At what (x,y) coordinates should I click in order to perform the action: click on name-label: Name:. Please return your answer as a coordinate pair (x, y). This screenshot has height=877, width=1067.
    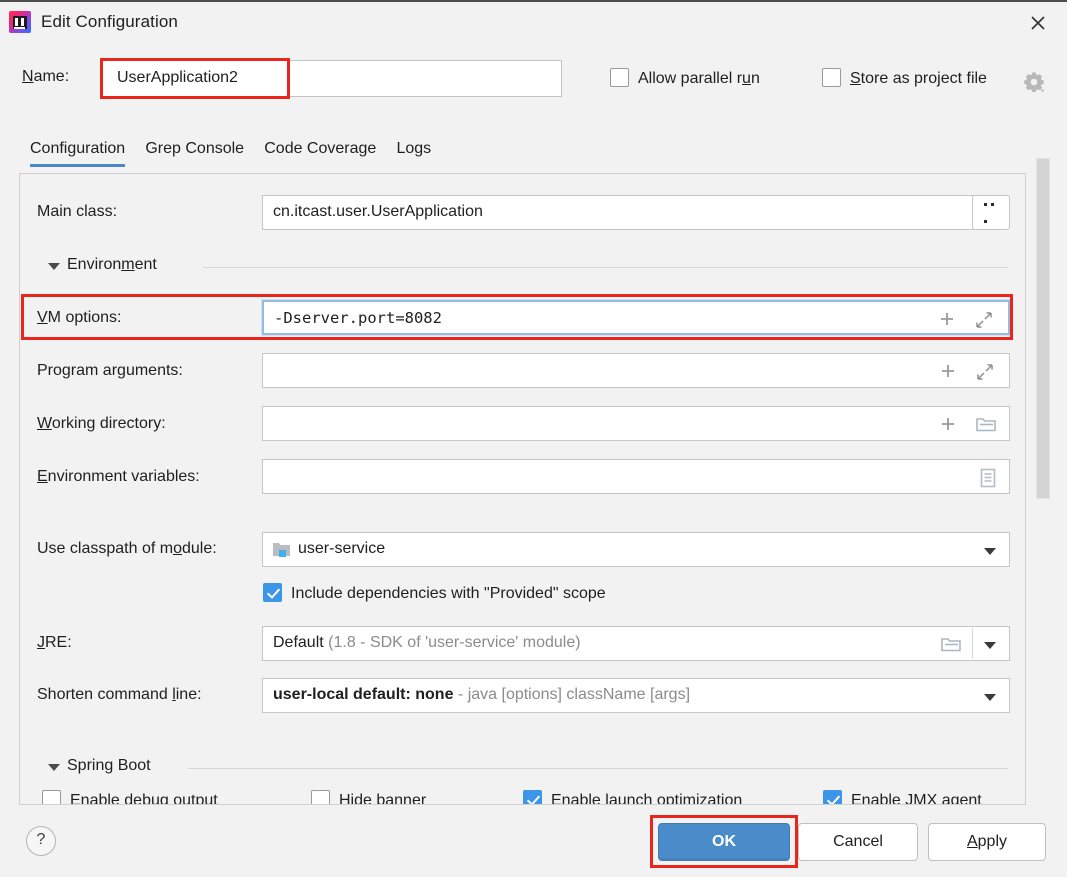
    Looking at the image, I should click on (46, 76).